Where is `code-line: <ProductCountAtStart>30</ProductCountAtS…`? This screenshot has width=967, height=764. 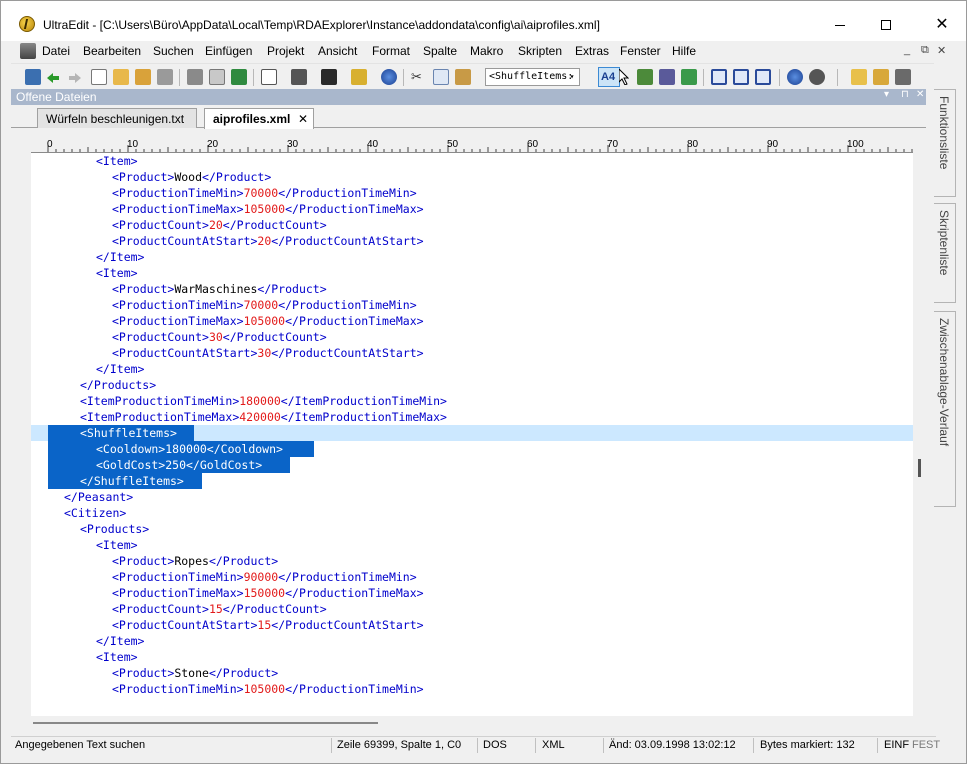 code-line: <ProductCountAtStart>30</ProductCountAtS… is located at coordinates (268, 353).